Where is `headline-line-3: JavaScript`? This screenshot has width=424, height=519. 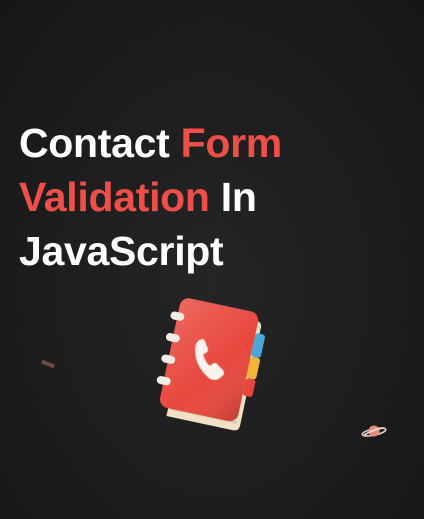
headline-line-3: JavaScript is located at coordinates (150, 251).